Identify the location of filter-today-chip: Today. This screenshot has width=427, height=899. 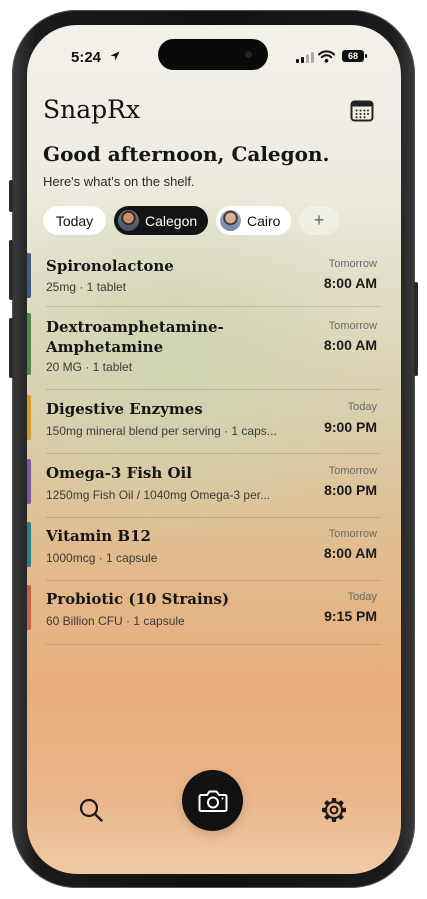
(74, 220).